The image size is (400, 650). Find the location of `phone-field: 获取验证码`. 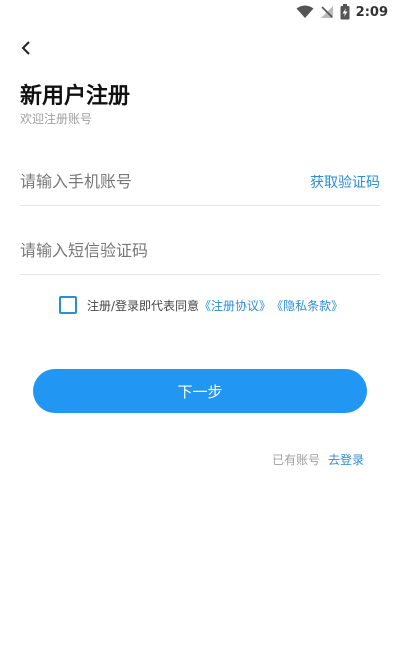

phone-field: 获取验证码 is located at coordinates (200, 182).